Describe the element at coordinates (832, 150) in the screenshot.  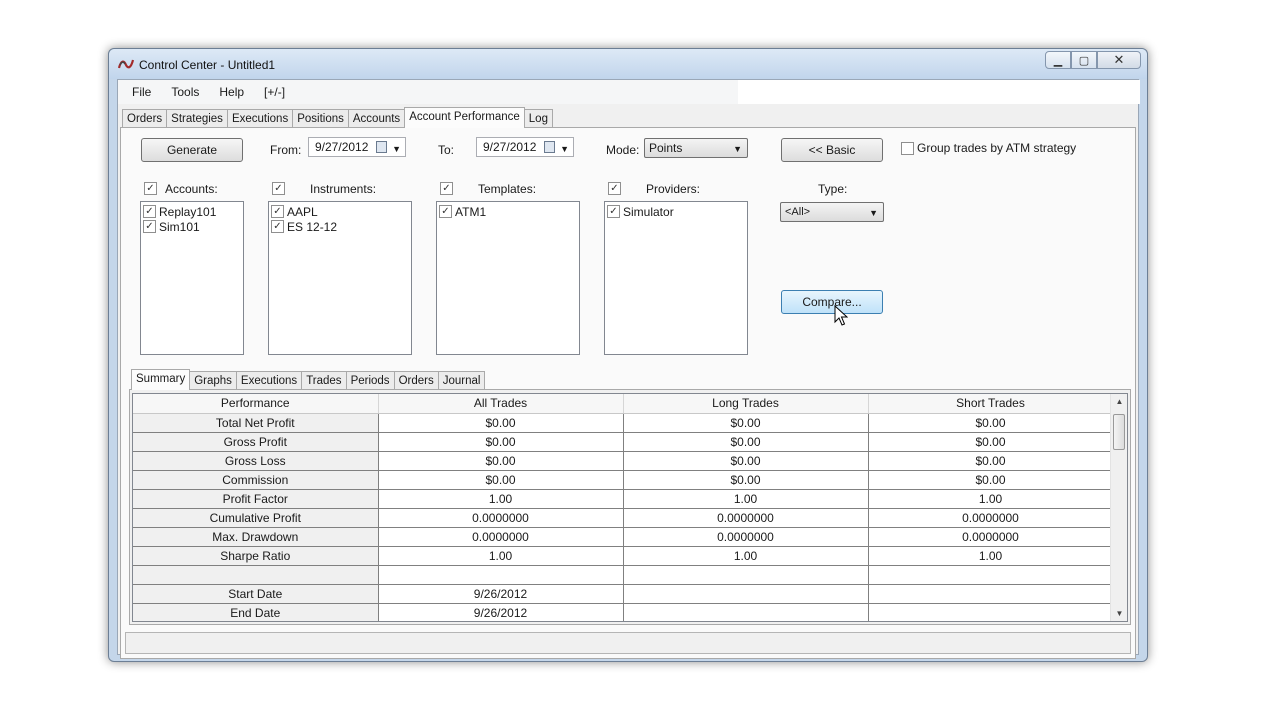
I see `basic-button: << Basic` at that location.